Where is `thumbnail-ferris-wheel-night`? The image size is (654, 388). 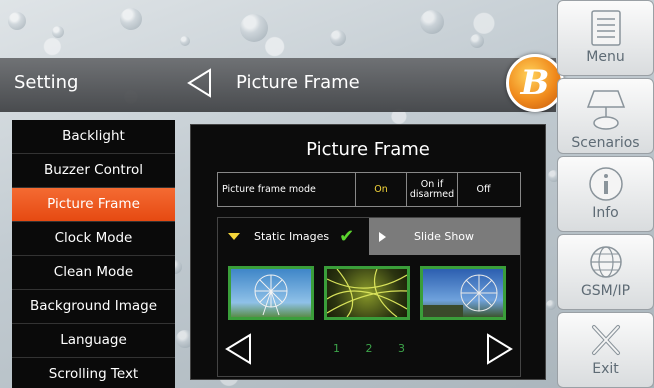 thumbnail-ferris-wheel-night is located at coordinates (463, 293).